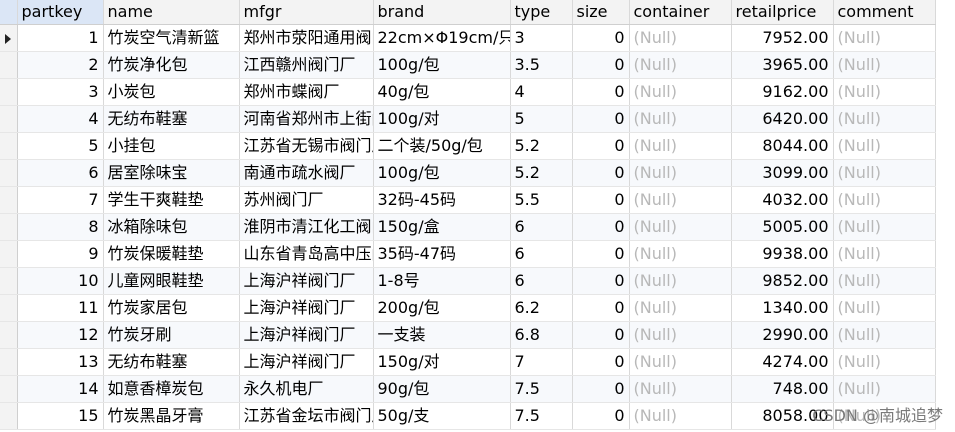 This screenshot has width=955, height=432. I want to click on cell-type: 5, so click(541, 119).